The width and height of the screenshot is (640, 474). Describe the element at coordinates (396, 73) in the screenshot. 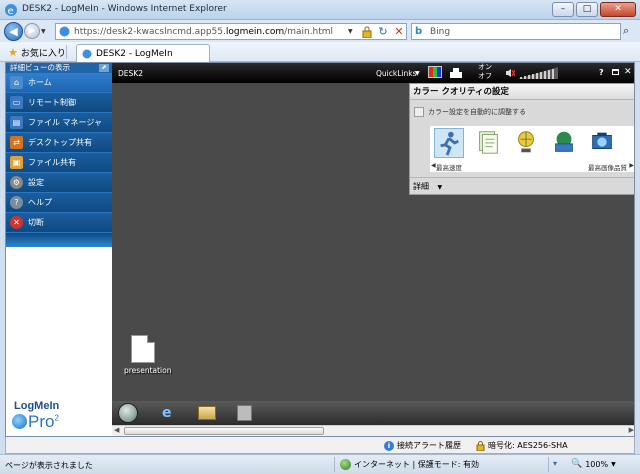

I see `quicklinks-button: QuickLinks` at that location.